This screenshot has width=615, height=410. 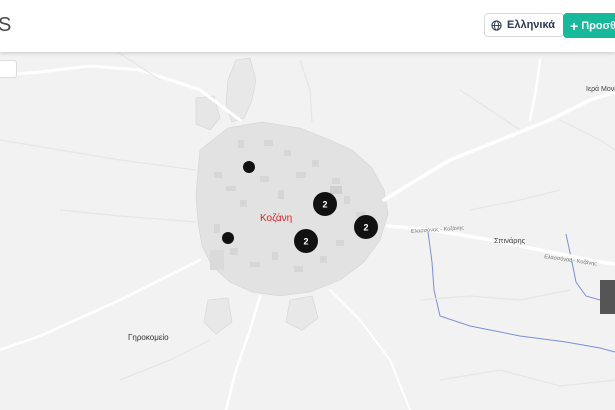 What do you see at coordinates (598, 25) in the screenshot?
I see `add-label: Προσθήκη` at bounding box center [598, 25].